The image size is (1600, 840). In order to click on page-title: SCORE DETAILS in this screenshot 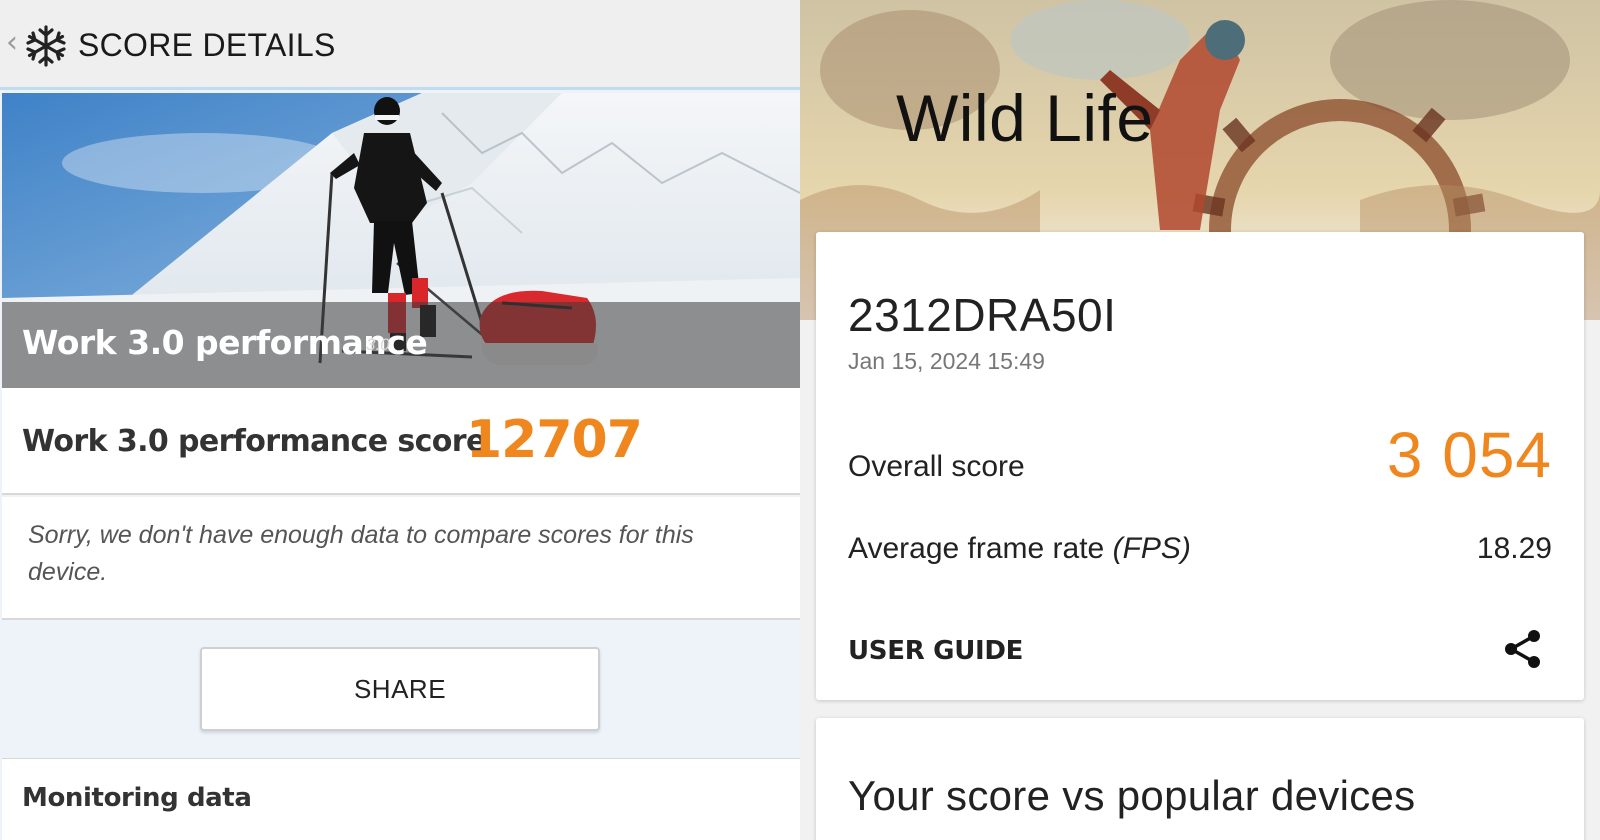, I will do `click(207, 45)`.